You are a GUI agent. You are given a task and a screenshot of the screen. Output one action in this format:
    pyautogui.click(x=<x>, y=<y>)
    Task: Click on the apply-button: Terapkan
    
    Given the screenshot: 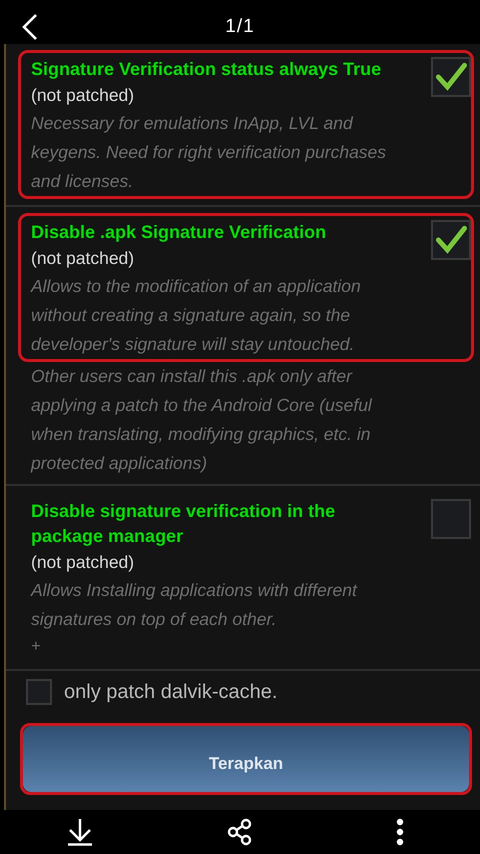 What is the action you would take?
    pyautogui.click(x=246, y=759)
    